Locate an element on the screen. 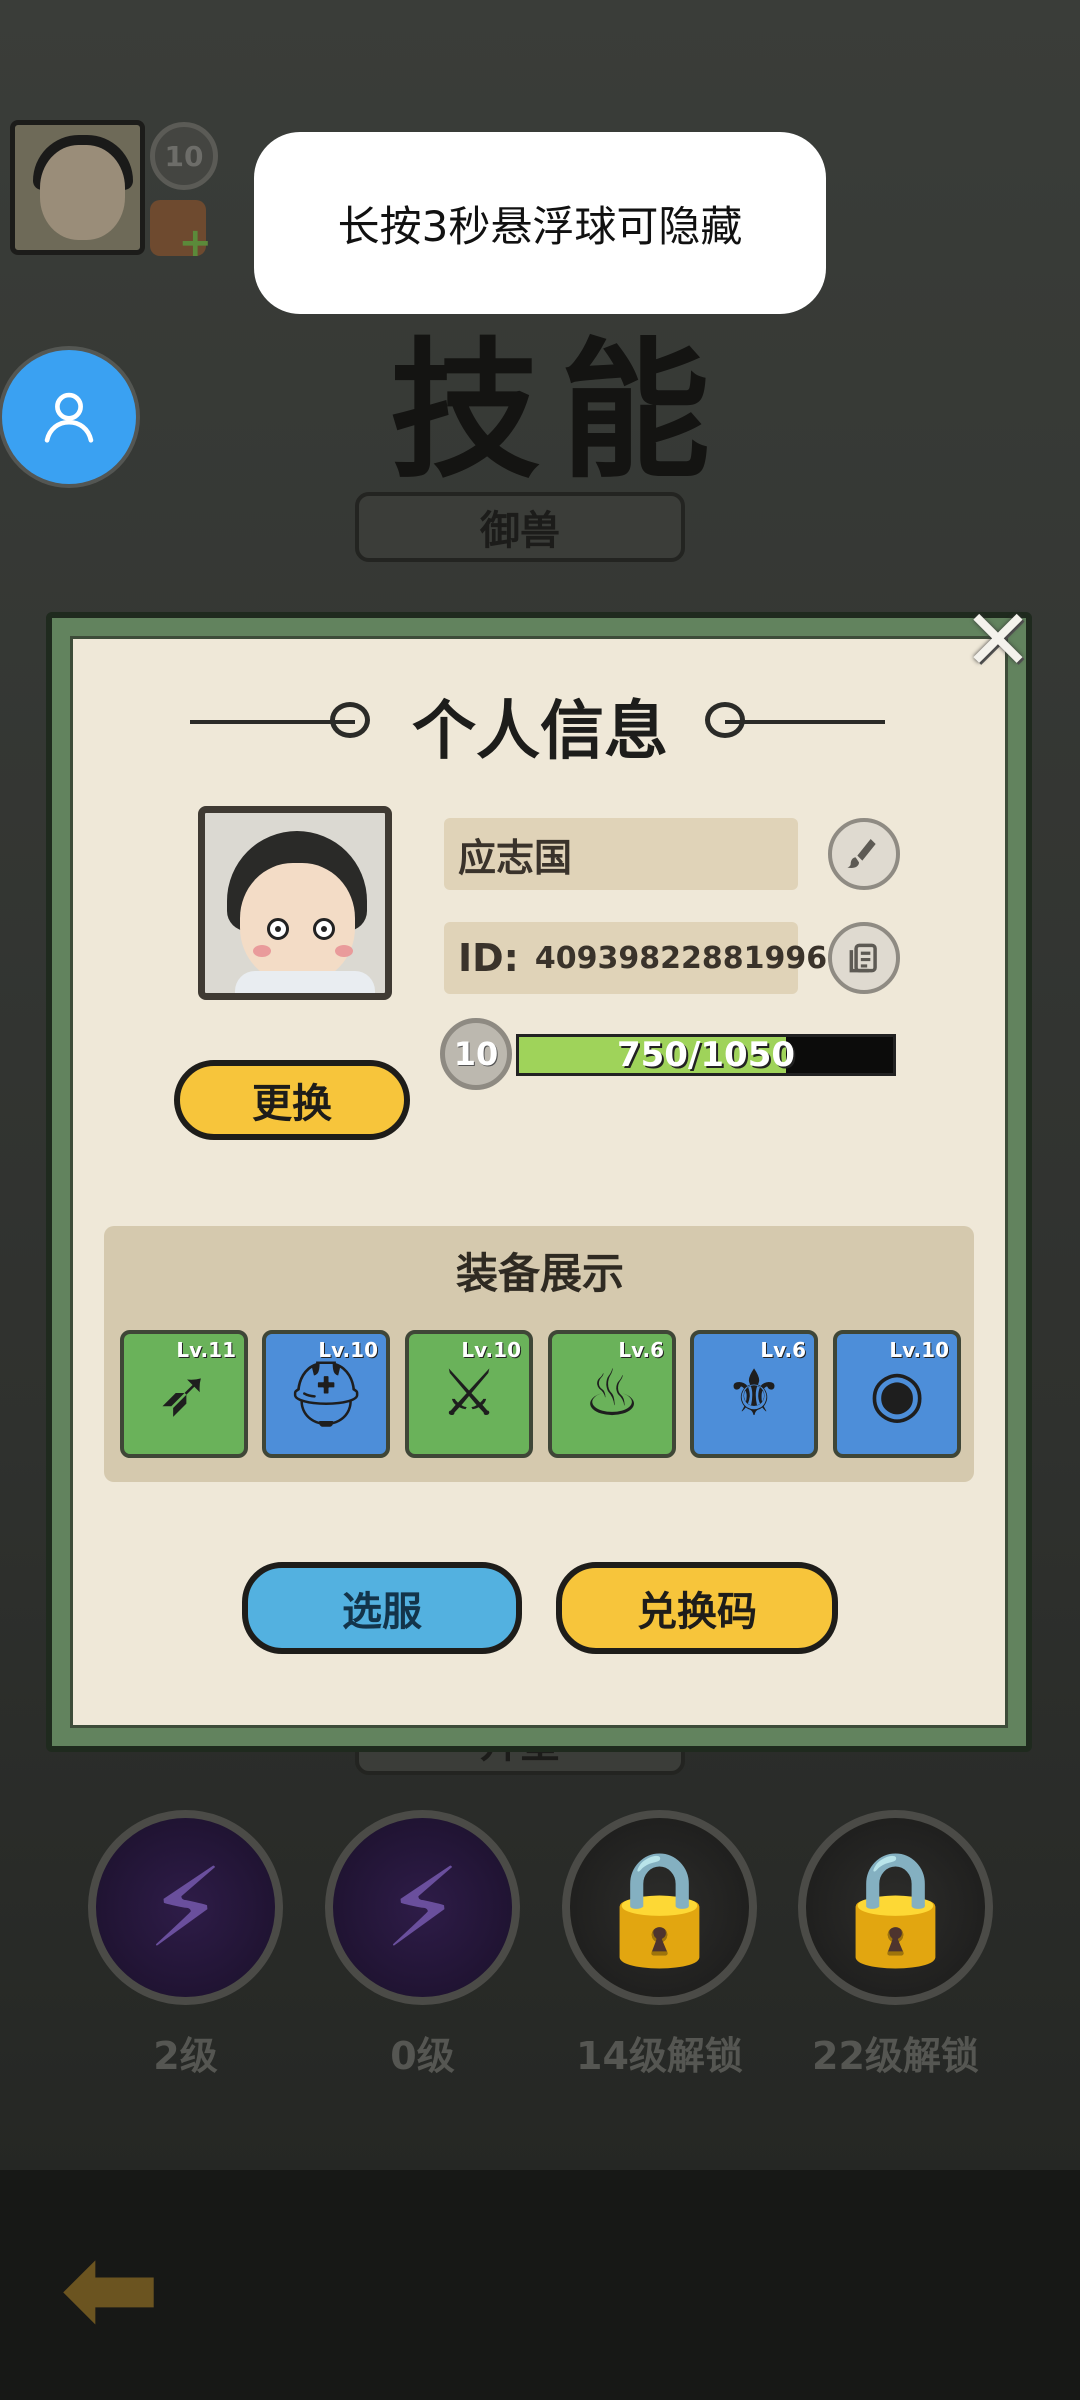  back-arrow-icon: ⬅ is located at coordinates (110, 2289).